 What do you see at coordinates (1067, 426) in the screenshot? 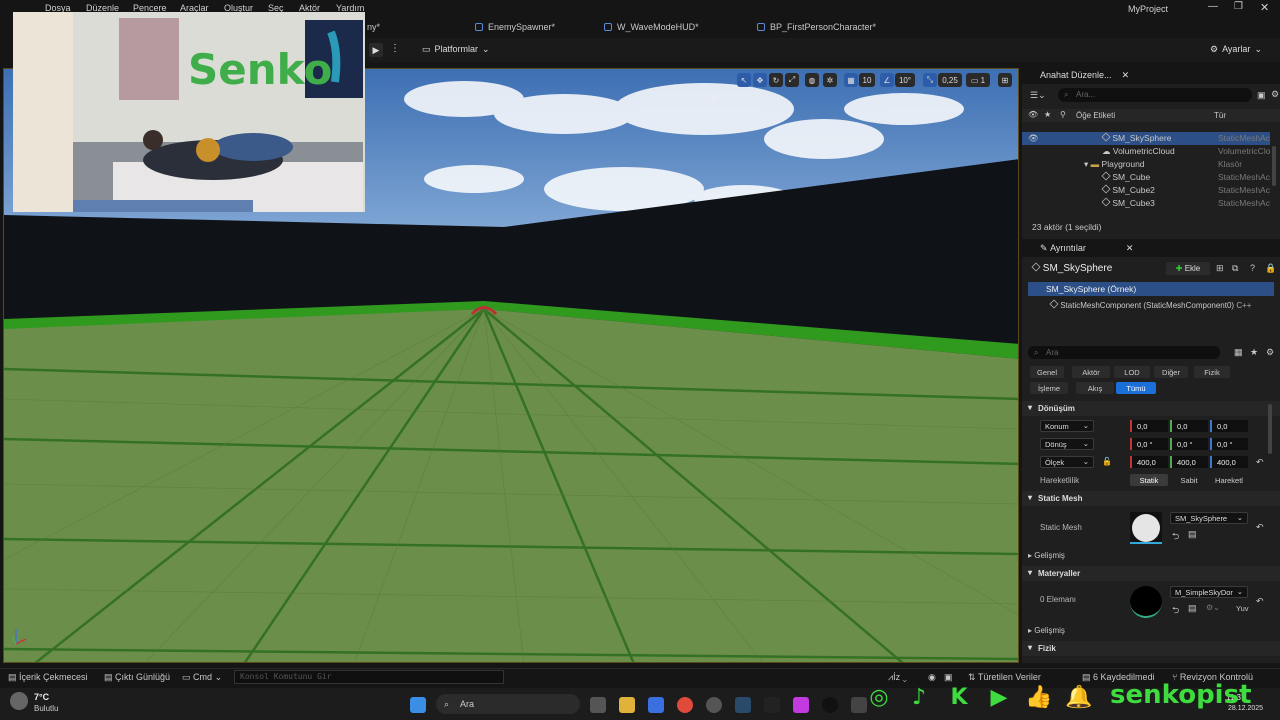
I see `location-mode-dropdown: Konum ⌄` at bounding box center [1067, 426].